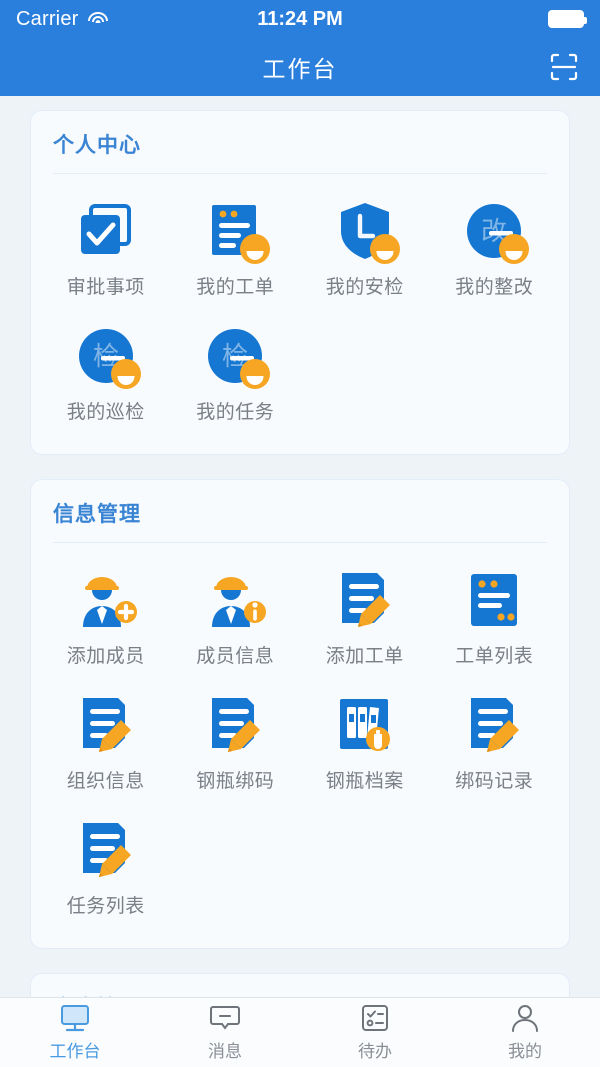 The image size is (600, 1067). I want to click on worker-add-icon, so click(106, 600).